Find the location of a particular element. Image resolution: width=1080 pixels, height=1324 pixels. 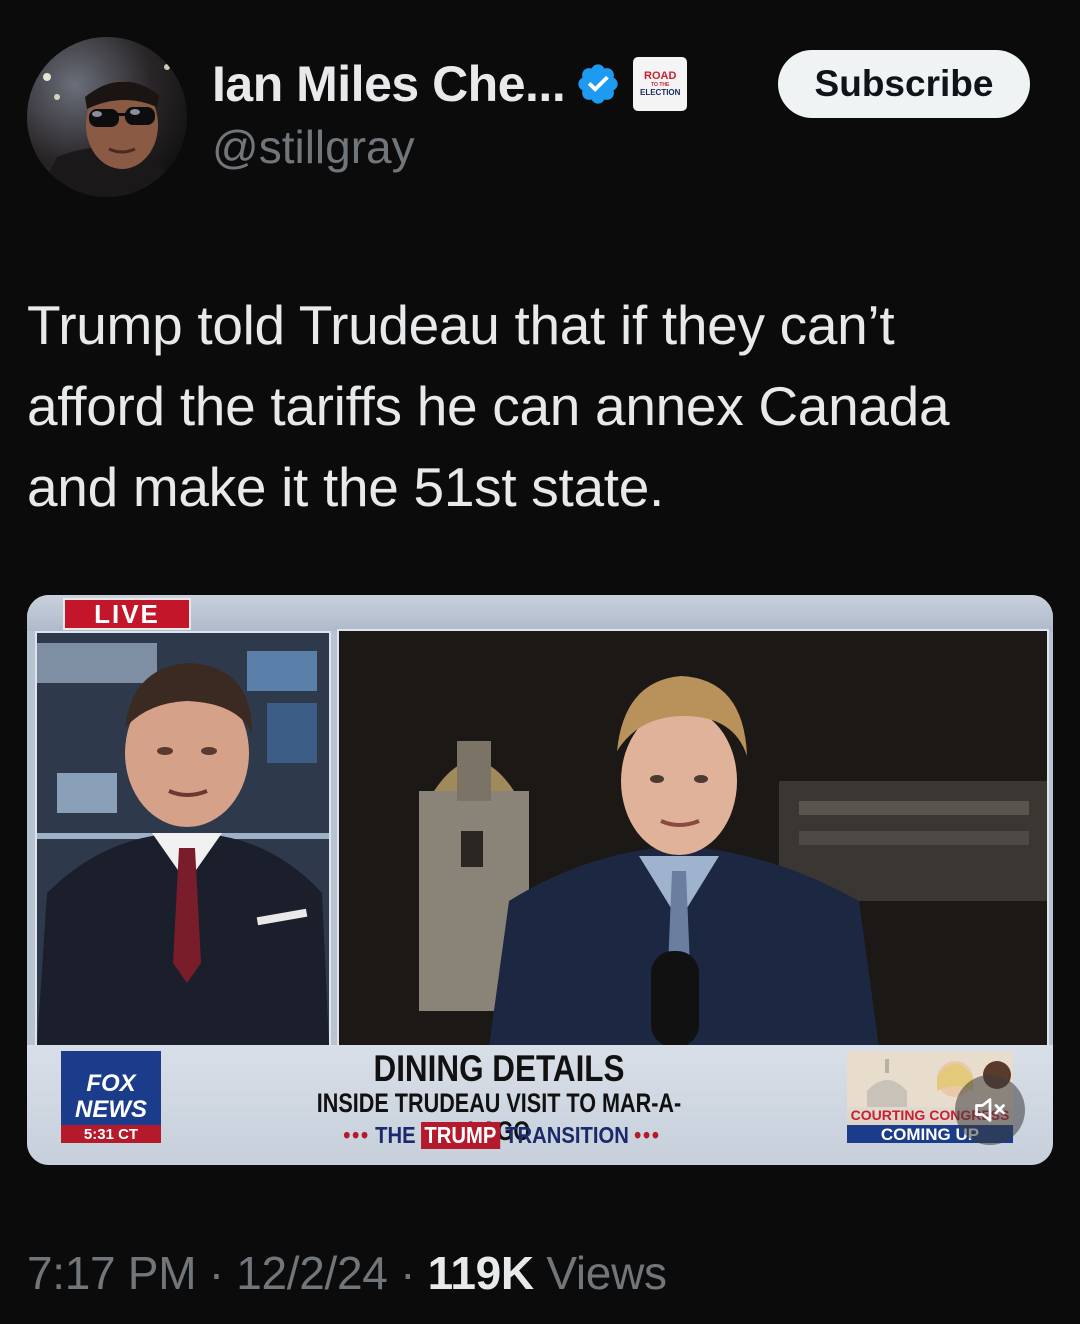

broadcast-clock: 5:31 CT is located at coordinates (111, 1134).